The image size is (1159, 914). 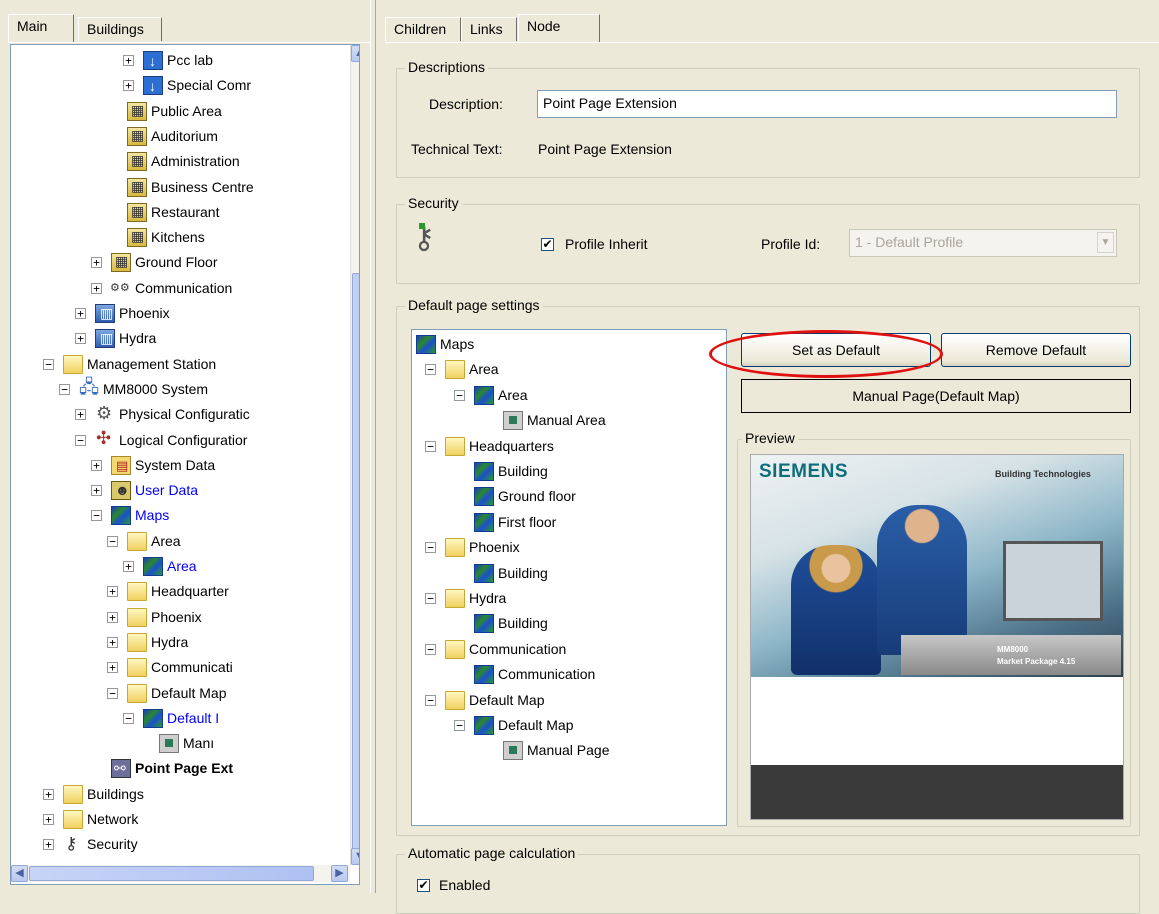 What do you see at coordinates (568, 649) in the screenshot?
I see `map-tree-row: − Communication` at bounding box center [568, 649].